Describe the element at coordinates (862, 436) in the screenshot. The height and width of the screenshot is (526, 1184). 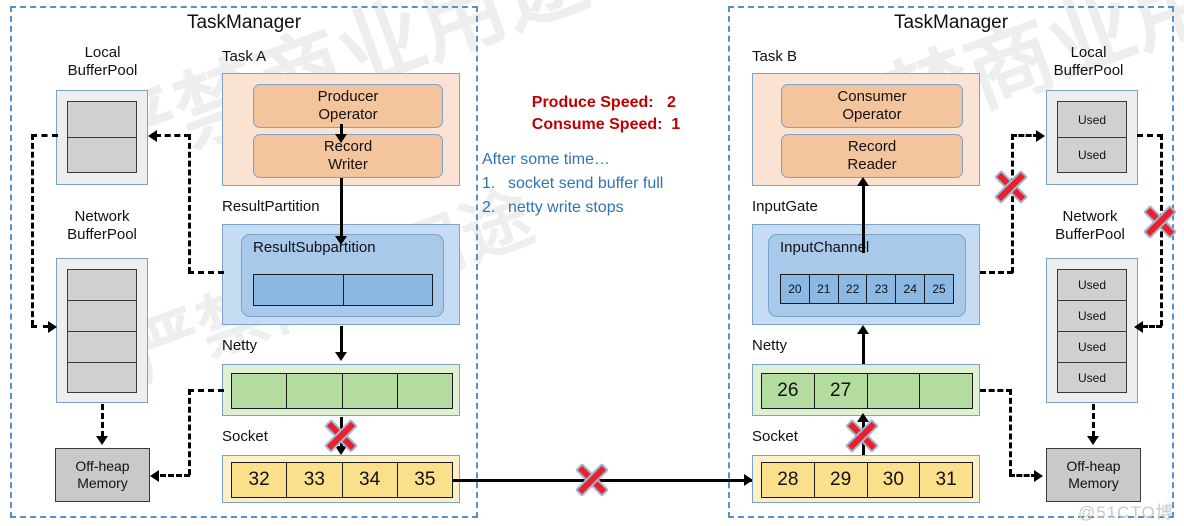
I see `x-mark-socket-read-blocked` at that location.